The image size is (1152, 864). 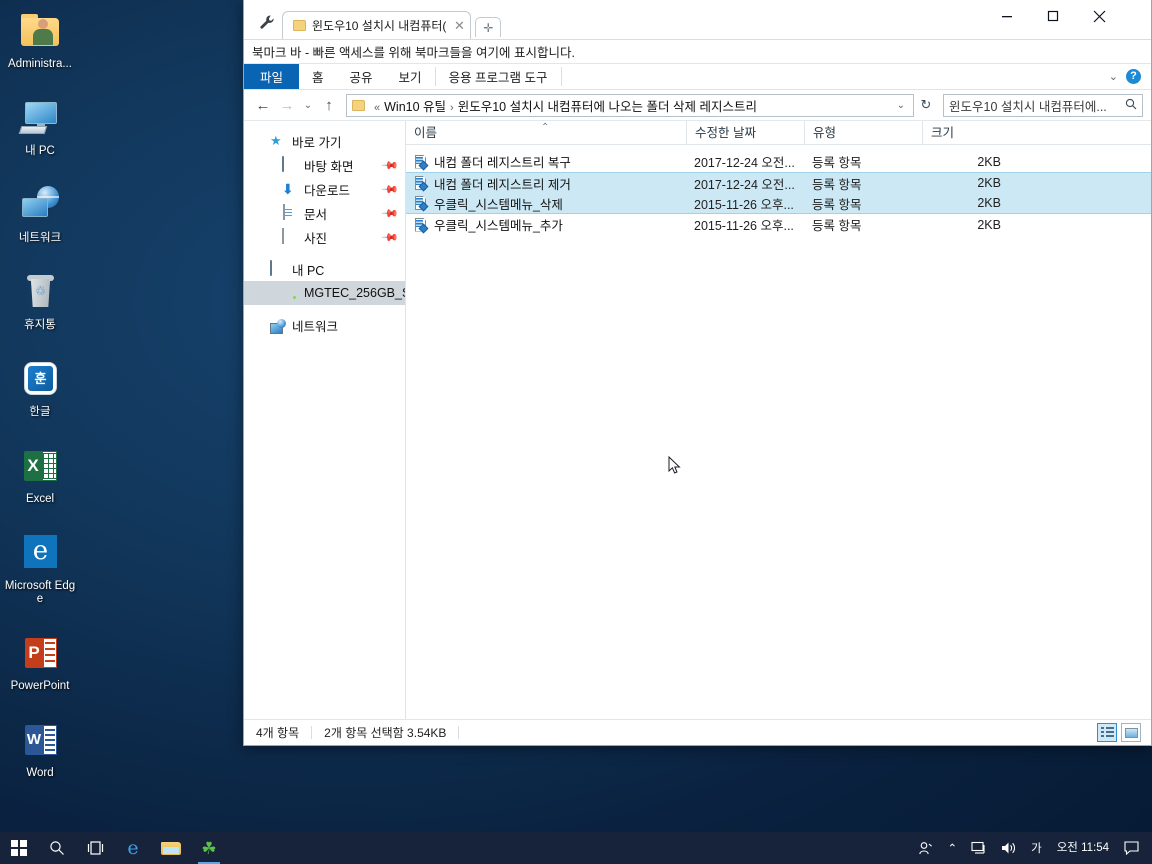 I want to click on breadcrumb-item-2: 윈도우10 설치시 내컴퓨터에 나오는 폴더 삭제 레지스트리, so click(x=607, y=107).